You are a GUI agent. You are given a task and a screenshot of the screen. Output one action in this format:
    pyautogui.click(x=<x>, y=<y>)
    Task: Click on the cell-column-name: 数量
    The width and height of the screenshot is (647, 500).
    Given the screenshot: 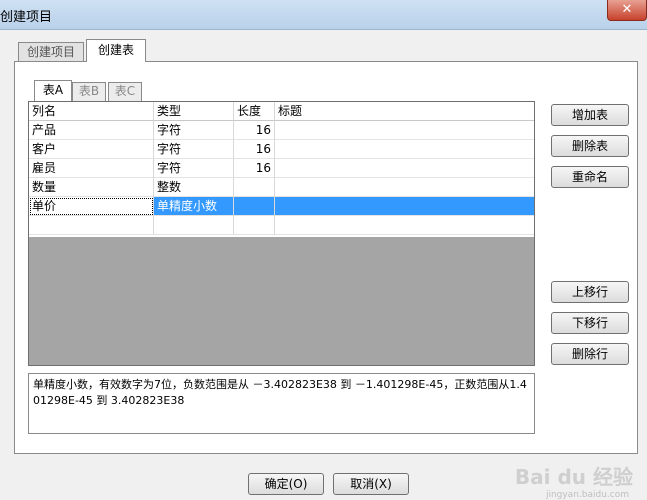 What is the action you would take?
    pyautogui.click(x=91, y=187)
    